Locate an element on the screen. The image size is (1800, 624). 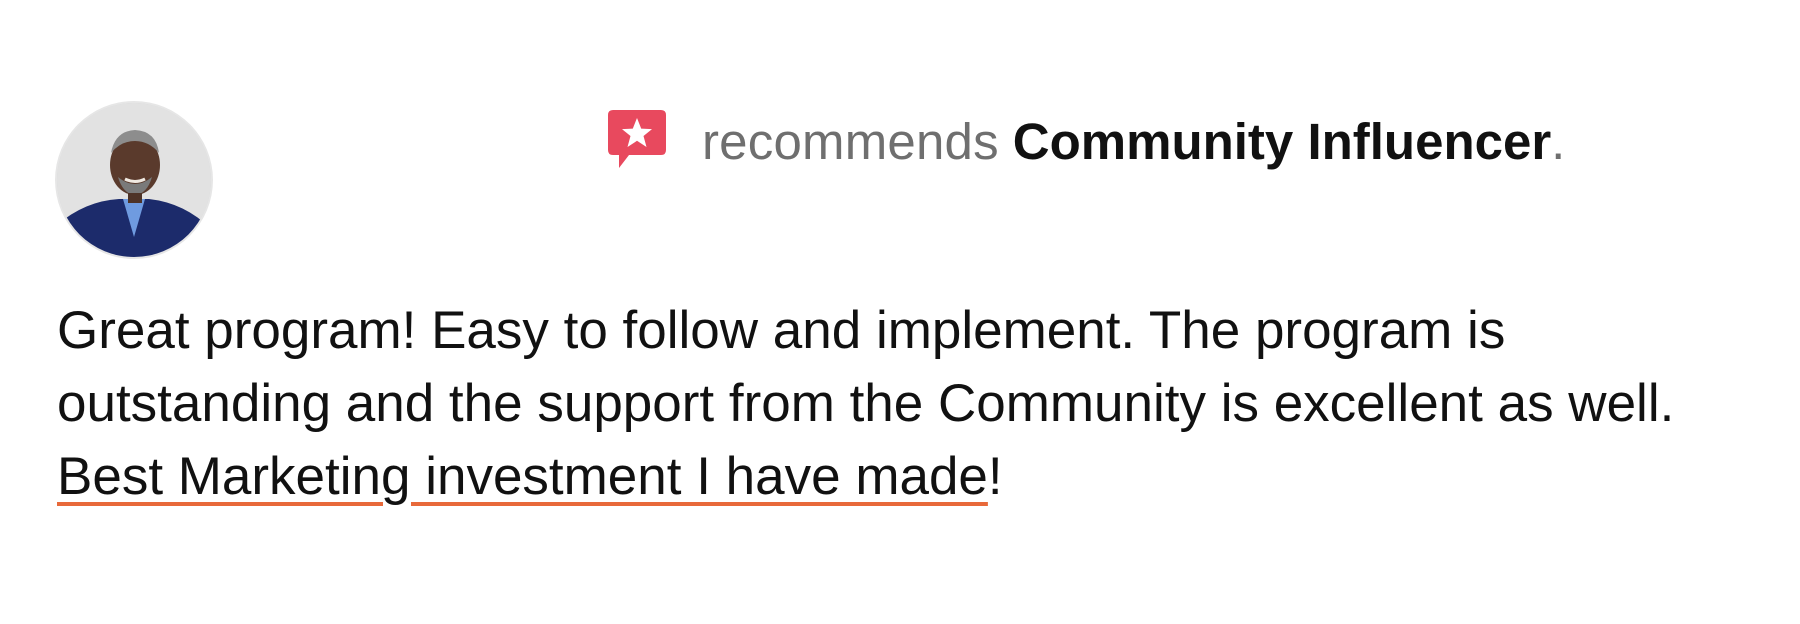
recommendation-header: recommends Community Influencer . is located at coordinates (1085, 141).